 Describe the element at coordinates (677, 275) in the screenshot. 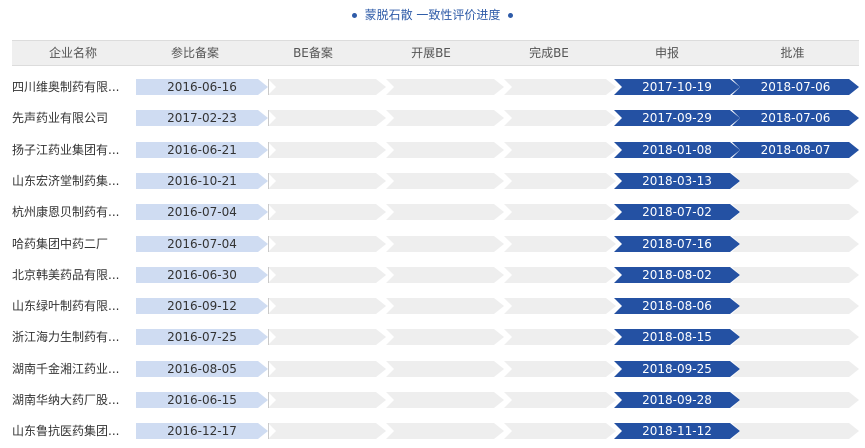

I see `submit-segment: 2018-08-02` at that location.